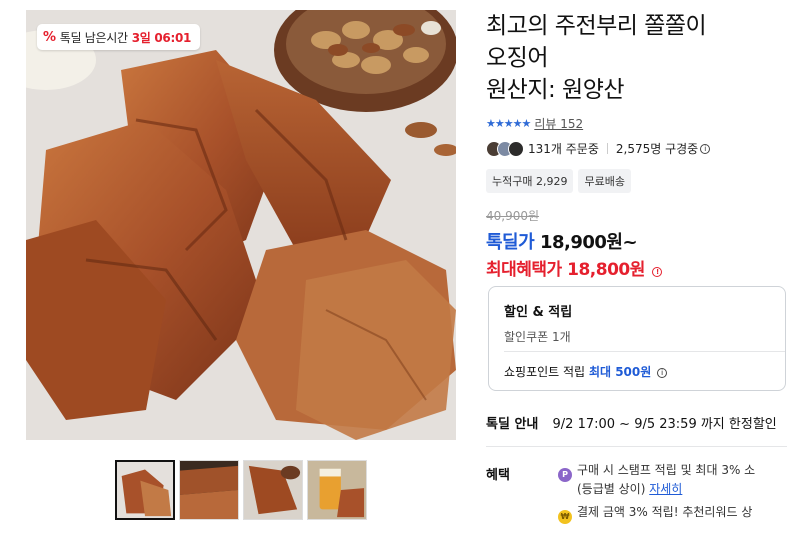  I want to click on percent-icon: %, so click(49, 37).